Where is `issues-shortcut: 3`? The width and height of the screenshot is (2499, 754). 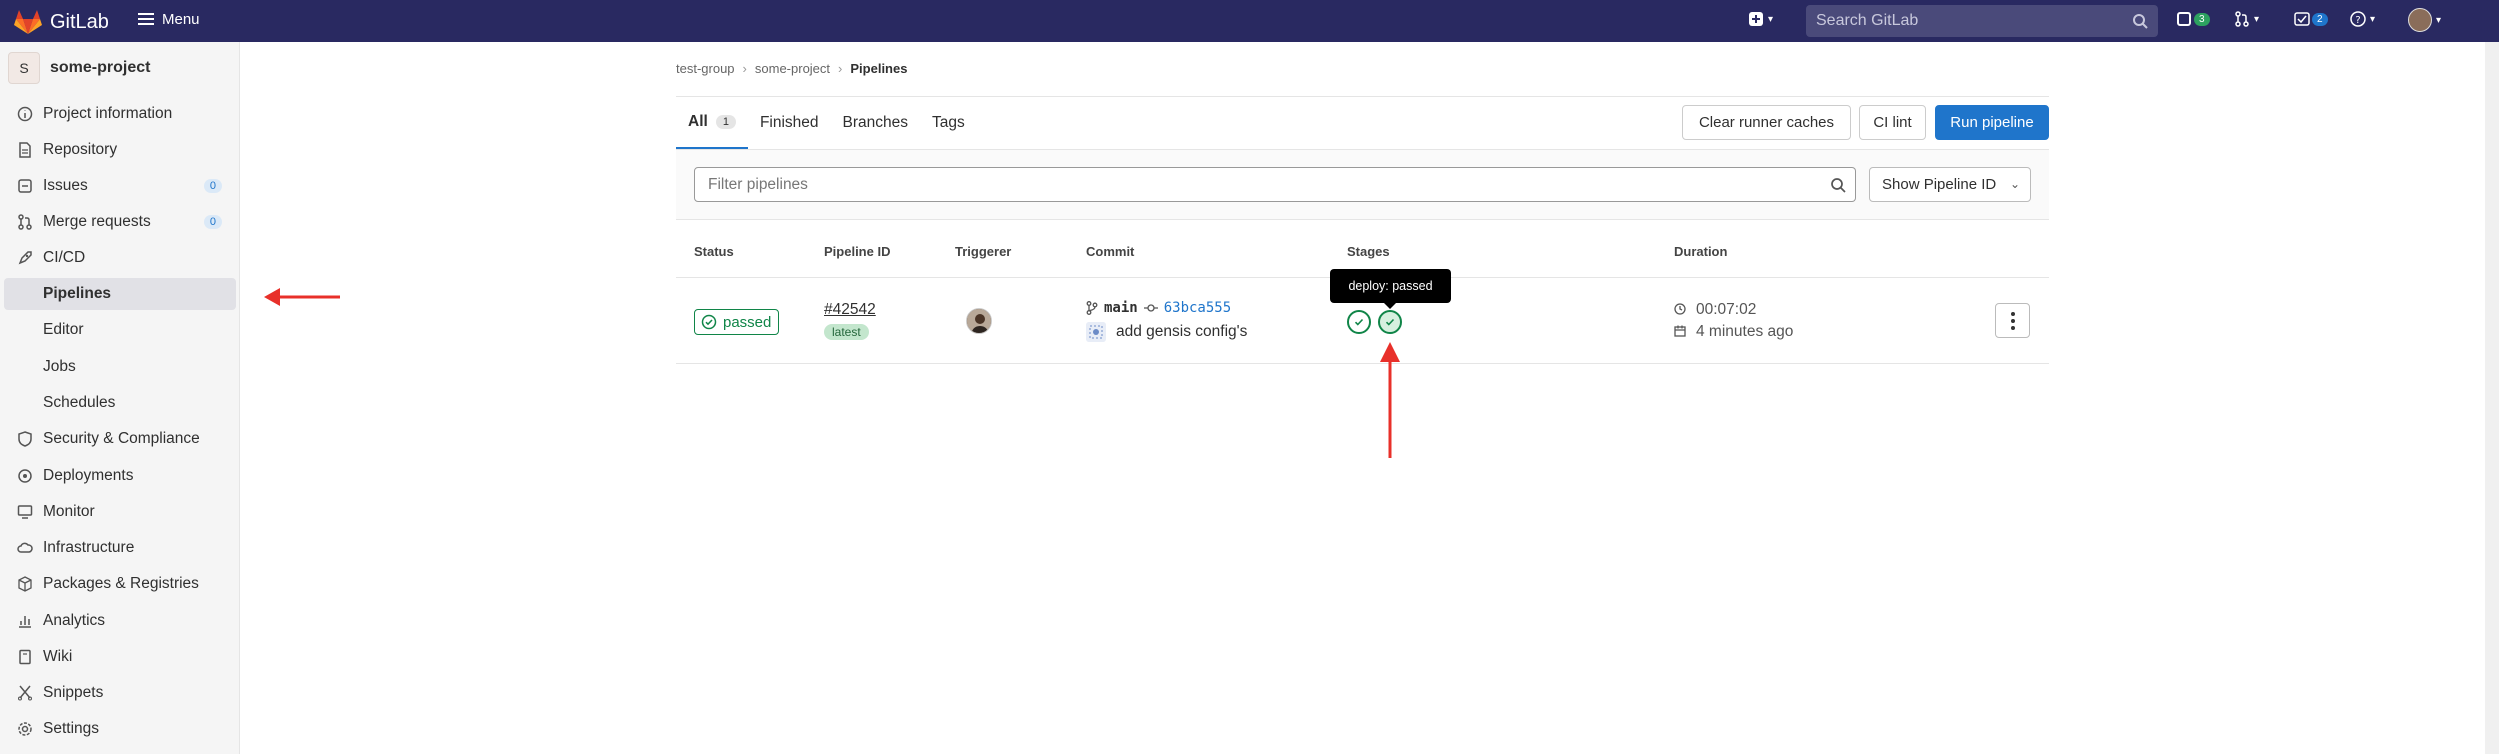 issues-shortcut: 3 is located at coordinates (2193, 19).